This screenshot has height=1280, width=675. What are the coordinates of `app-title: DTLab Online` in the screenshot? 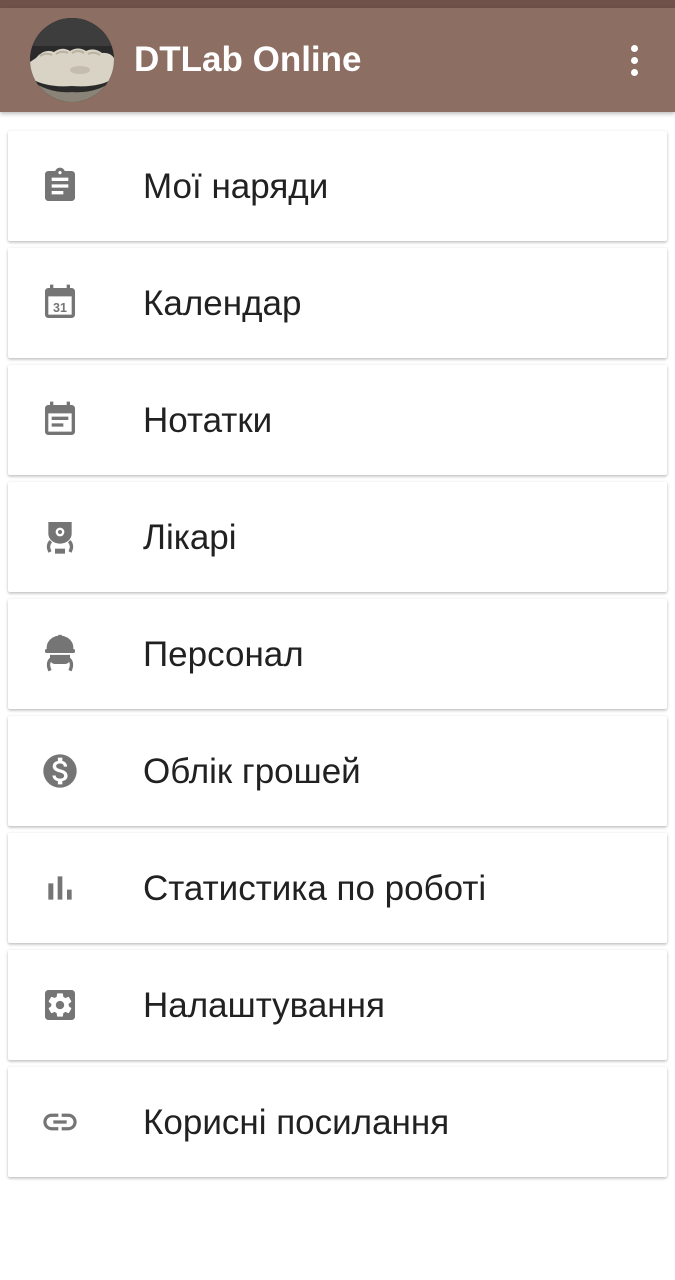 It's located at (248, 59).